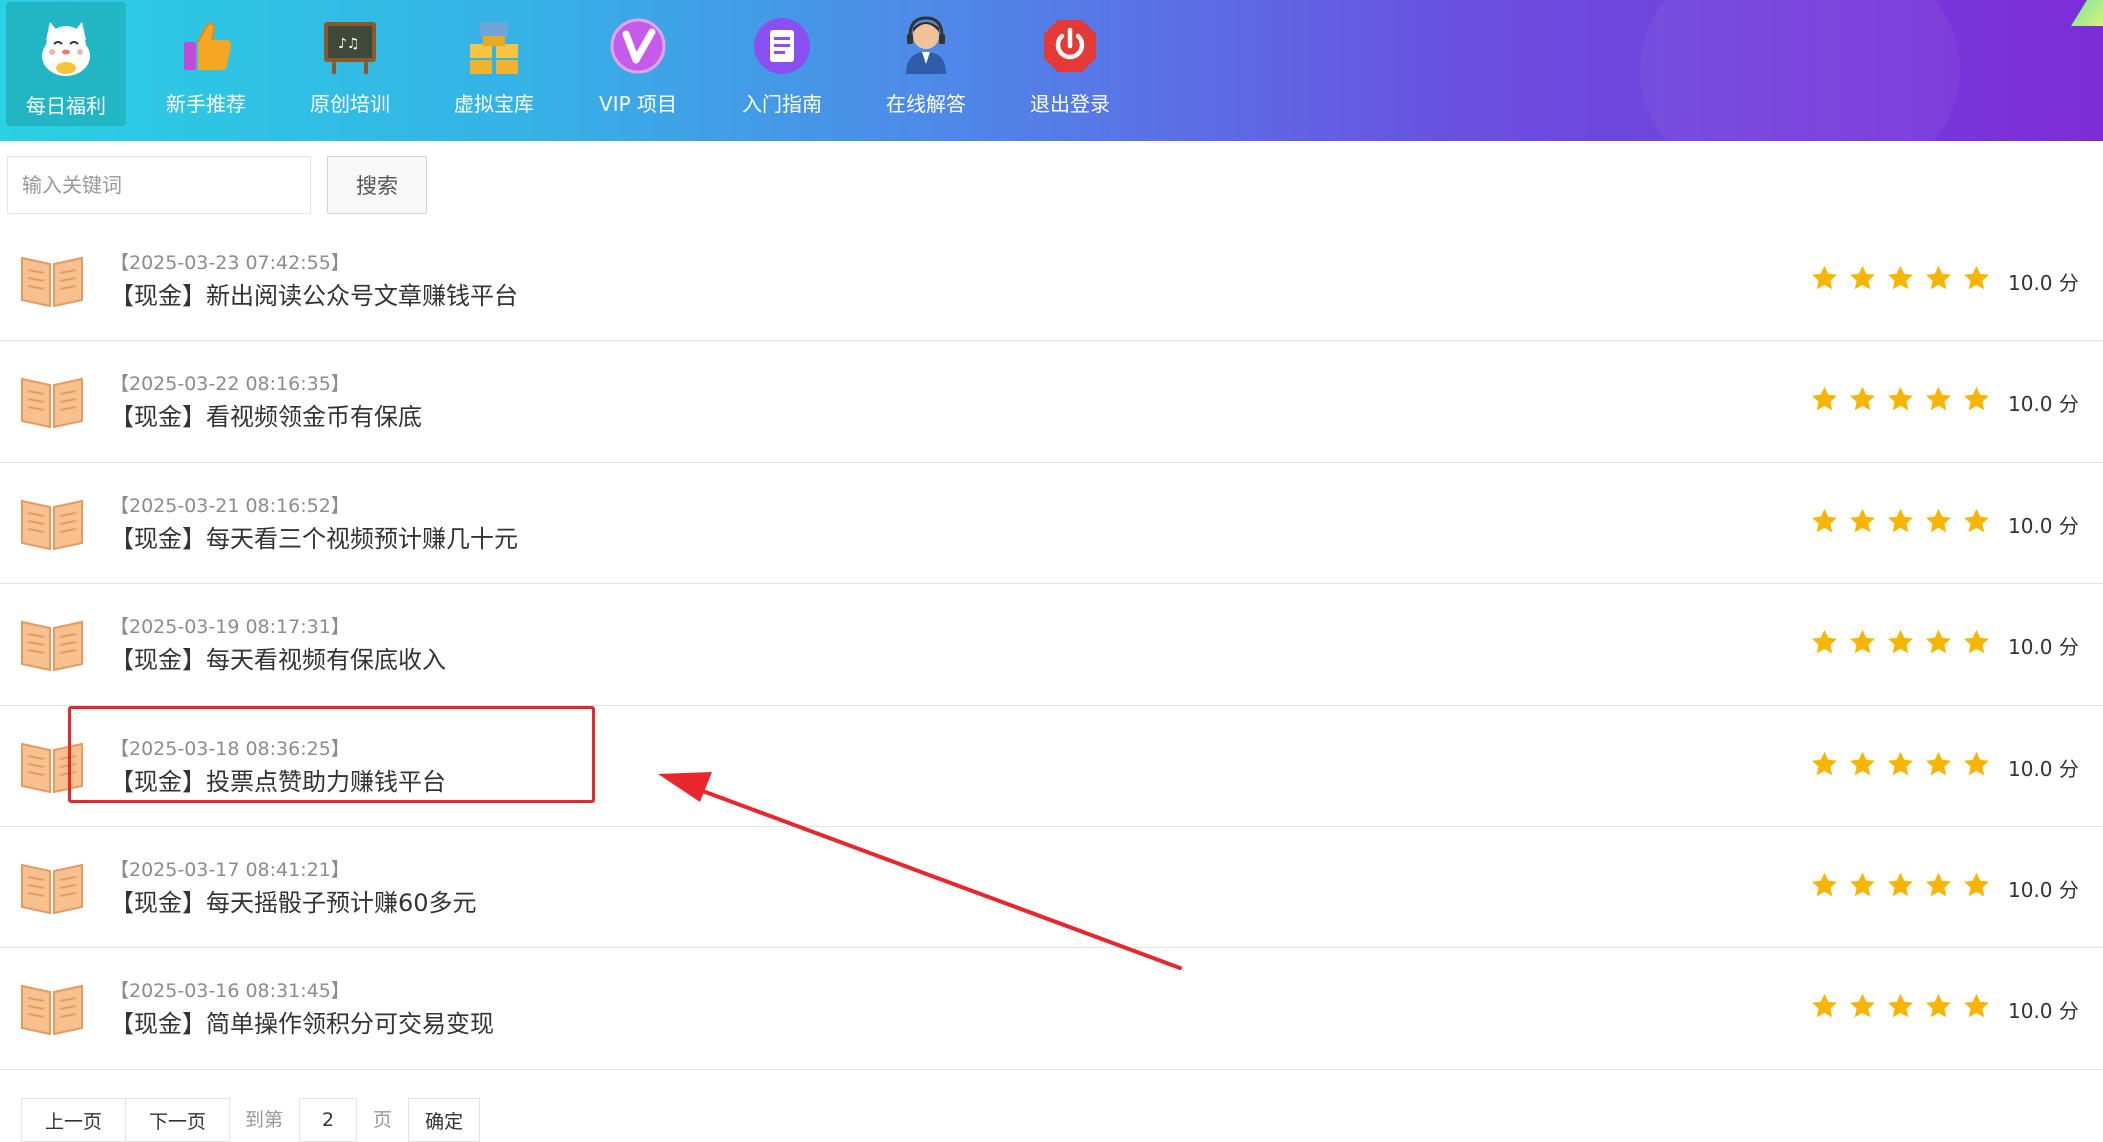 The width and height of the screenshot is (2103, 1142). Describe the element at coordinates (302, 1021) in the screenshot. I see `article-title: 【现金】简单操作领积分可交易变现` at that location.